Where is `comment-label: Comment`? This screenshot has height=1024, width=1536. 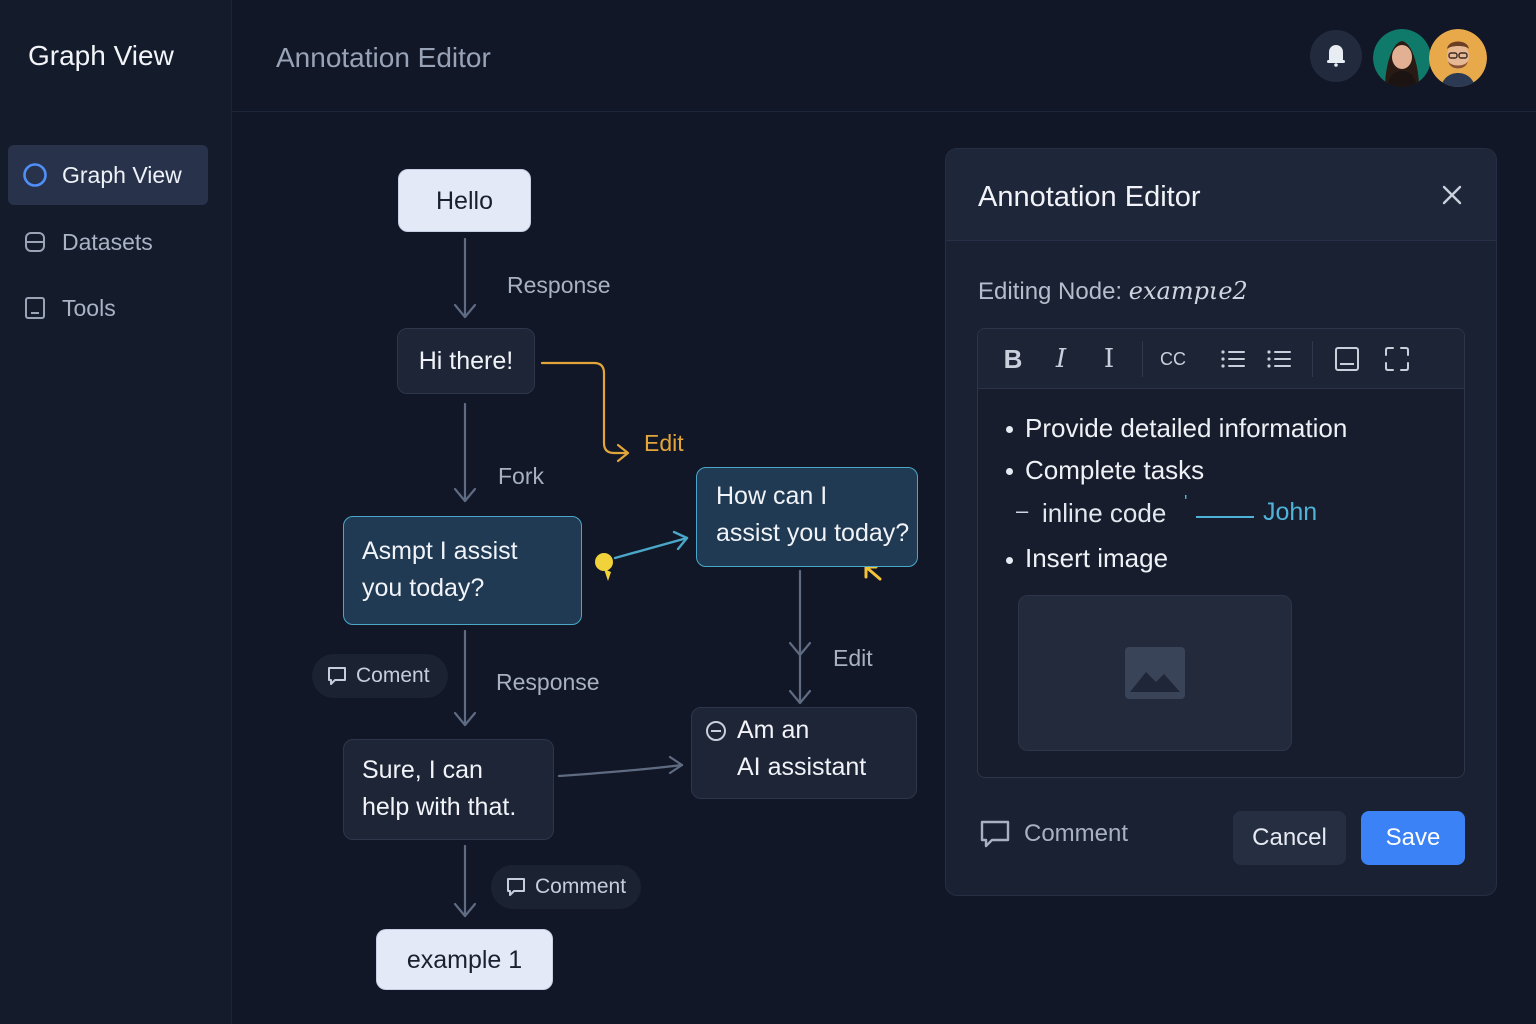 comment-label: Comment is located at coordinates (1076, 833).